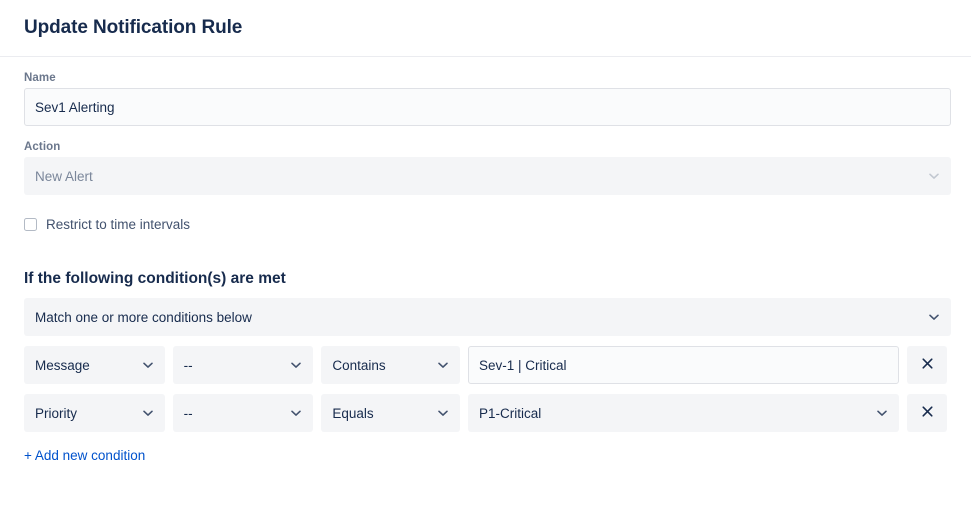 This screenshot has width=971, height=520. I want to click on condition-row: Message -- Contains Sev-1 | Critical, so click(485, 365).